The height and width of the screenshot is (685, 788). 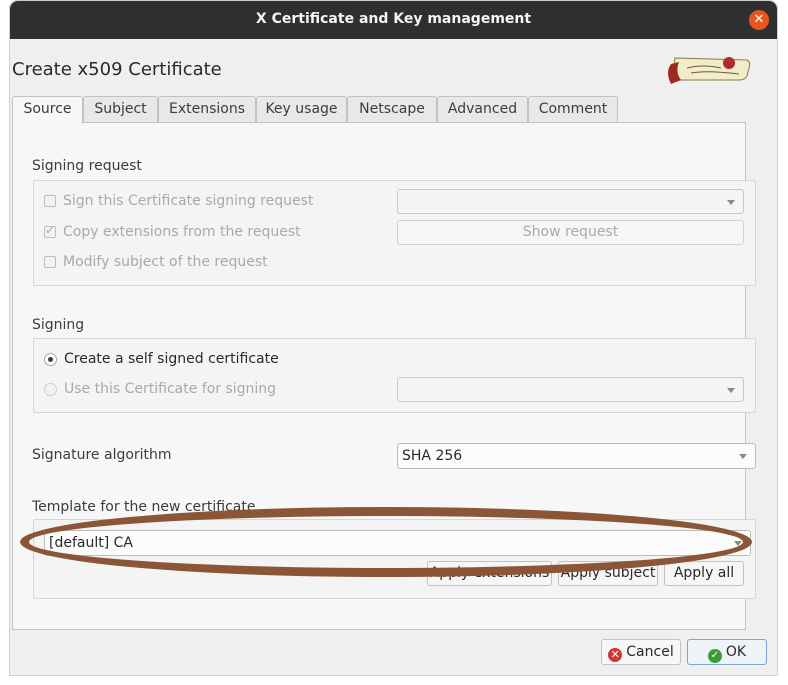 I want to click on titlebar: X Certificate and Key management ✕, so click(x=393, y=20).